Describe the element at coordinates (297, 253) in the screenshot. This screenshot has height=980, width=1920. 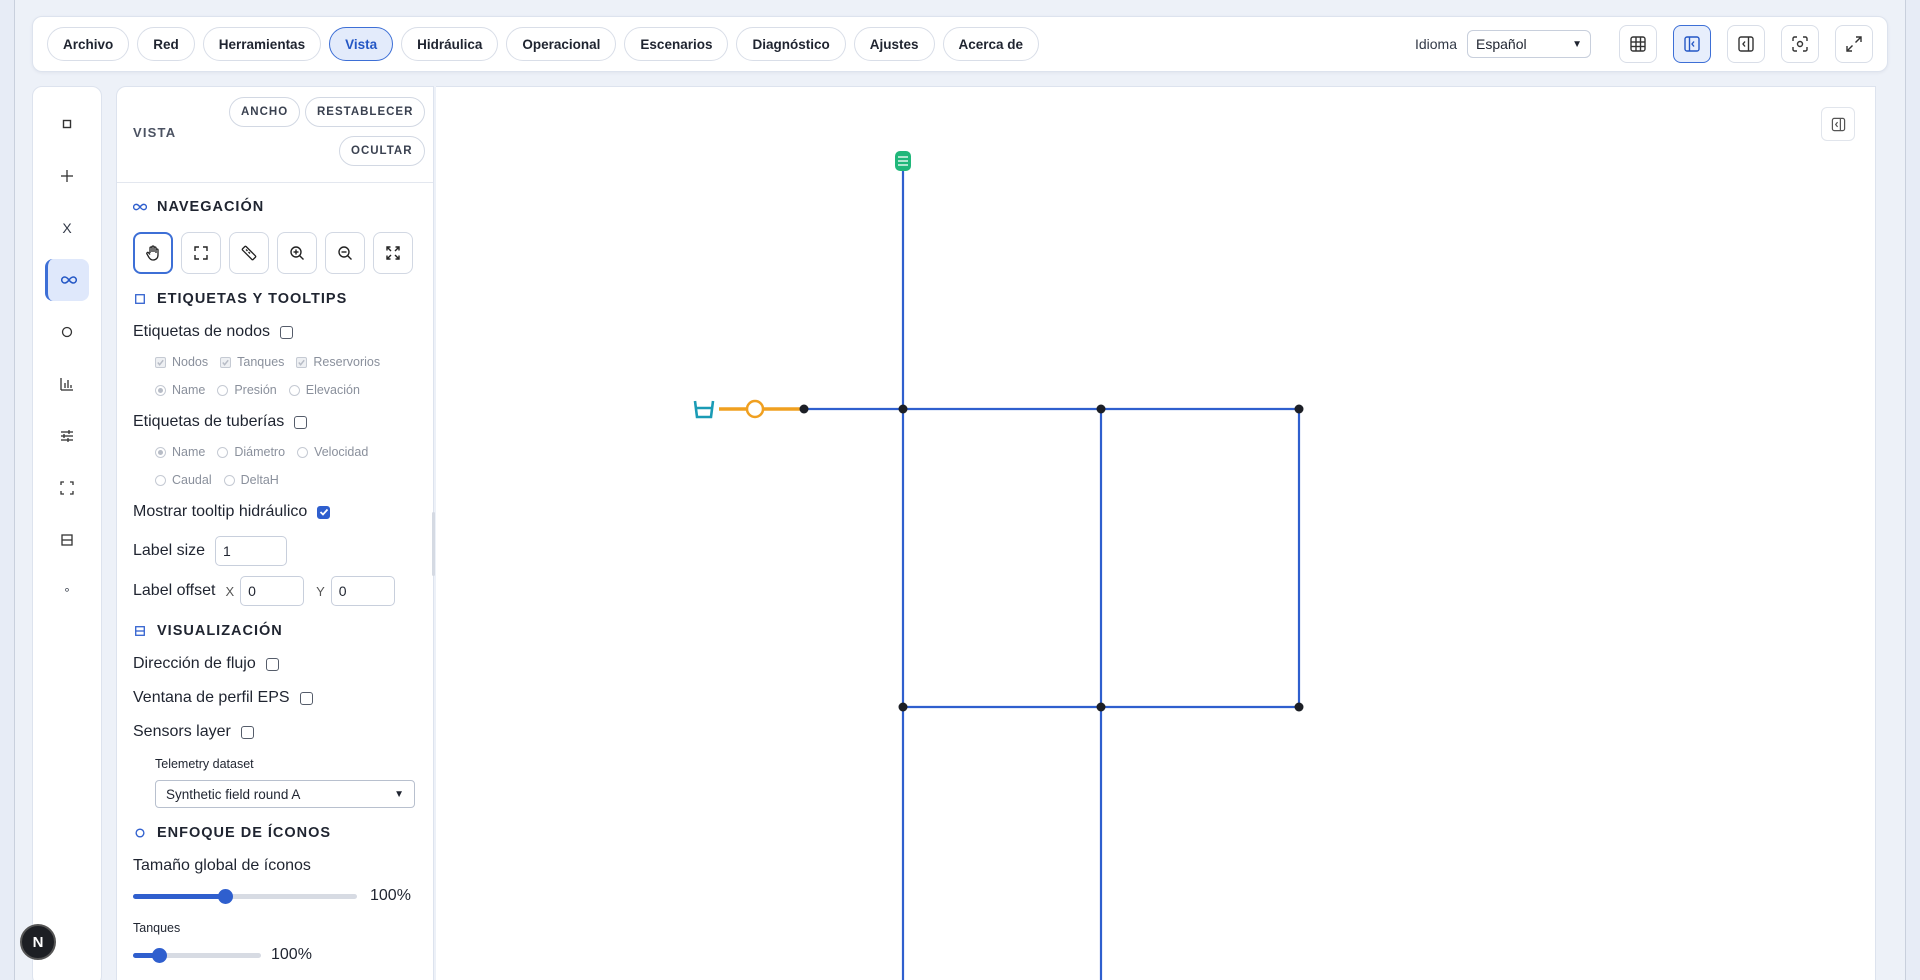
I see `zoom-in-button` at that location.